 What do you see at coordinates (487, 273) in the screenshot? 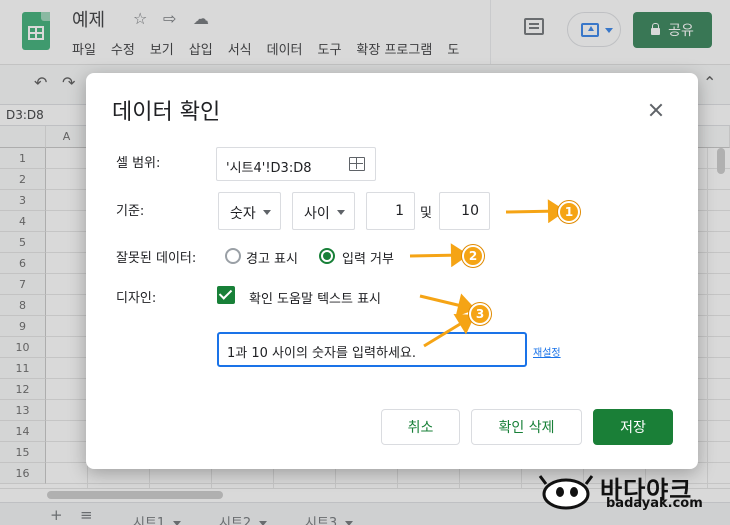
I see `annotation-arrows` at bounding box center [487, 273].